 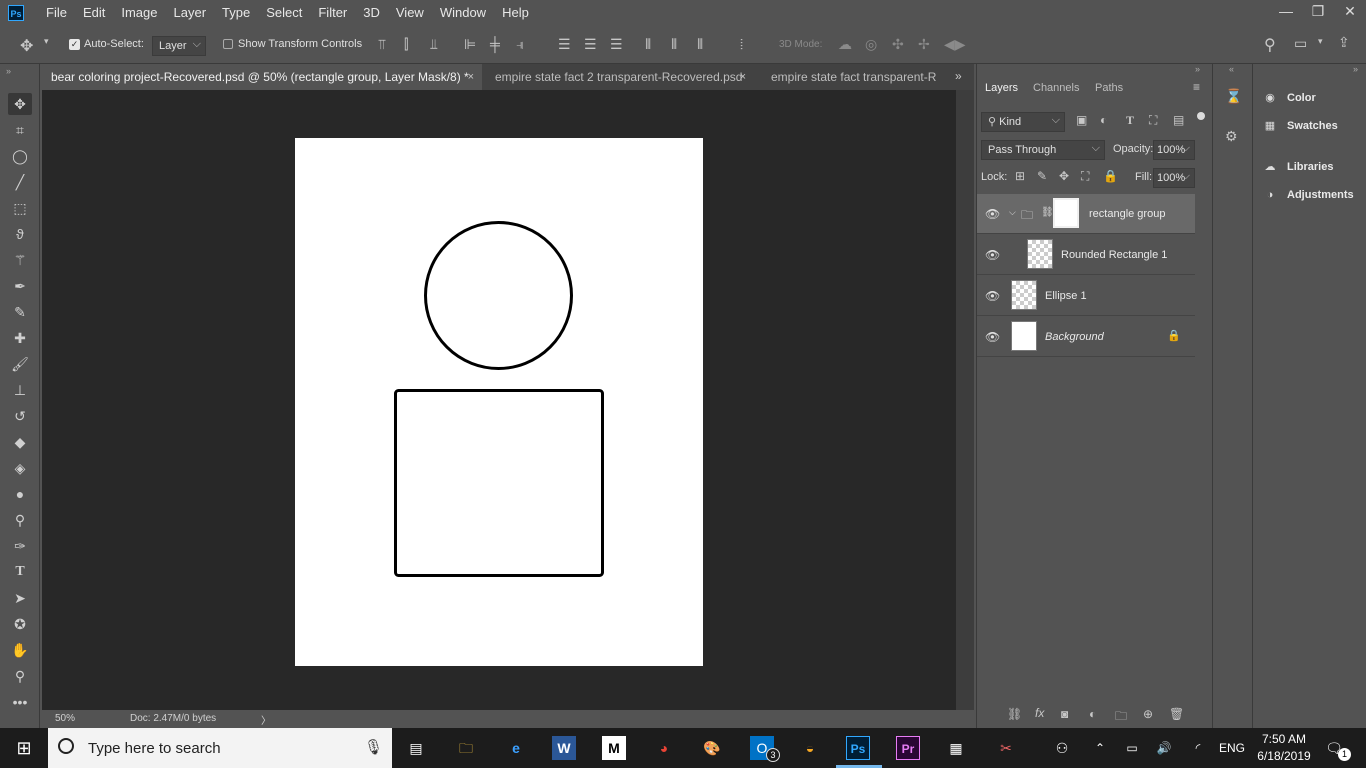 I want to click on rounded-rectangle-shape, so click(x=499, y=483).